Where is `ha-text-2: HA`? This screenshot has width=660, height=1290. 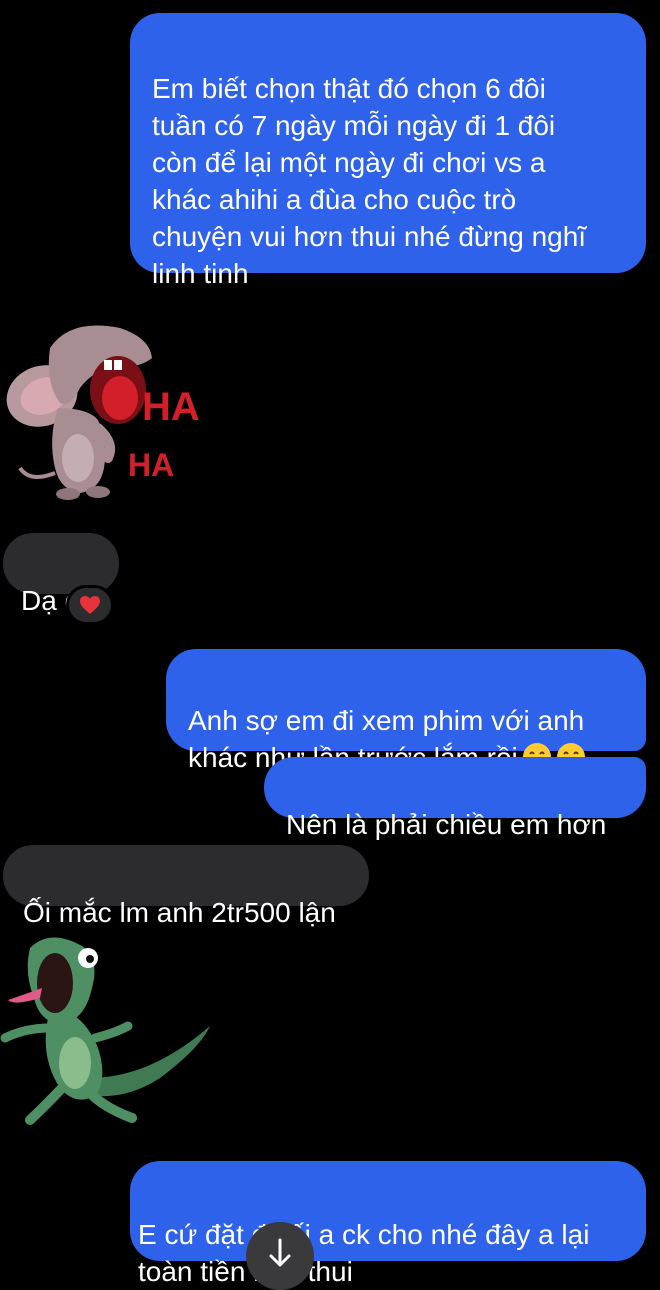 ha-text-2: HA is located at coordinates (151, 465).